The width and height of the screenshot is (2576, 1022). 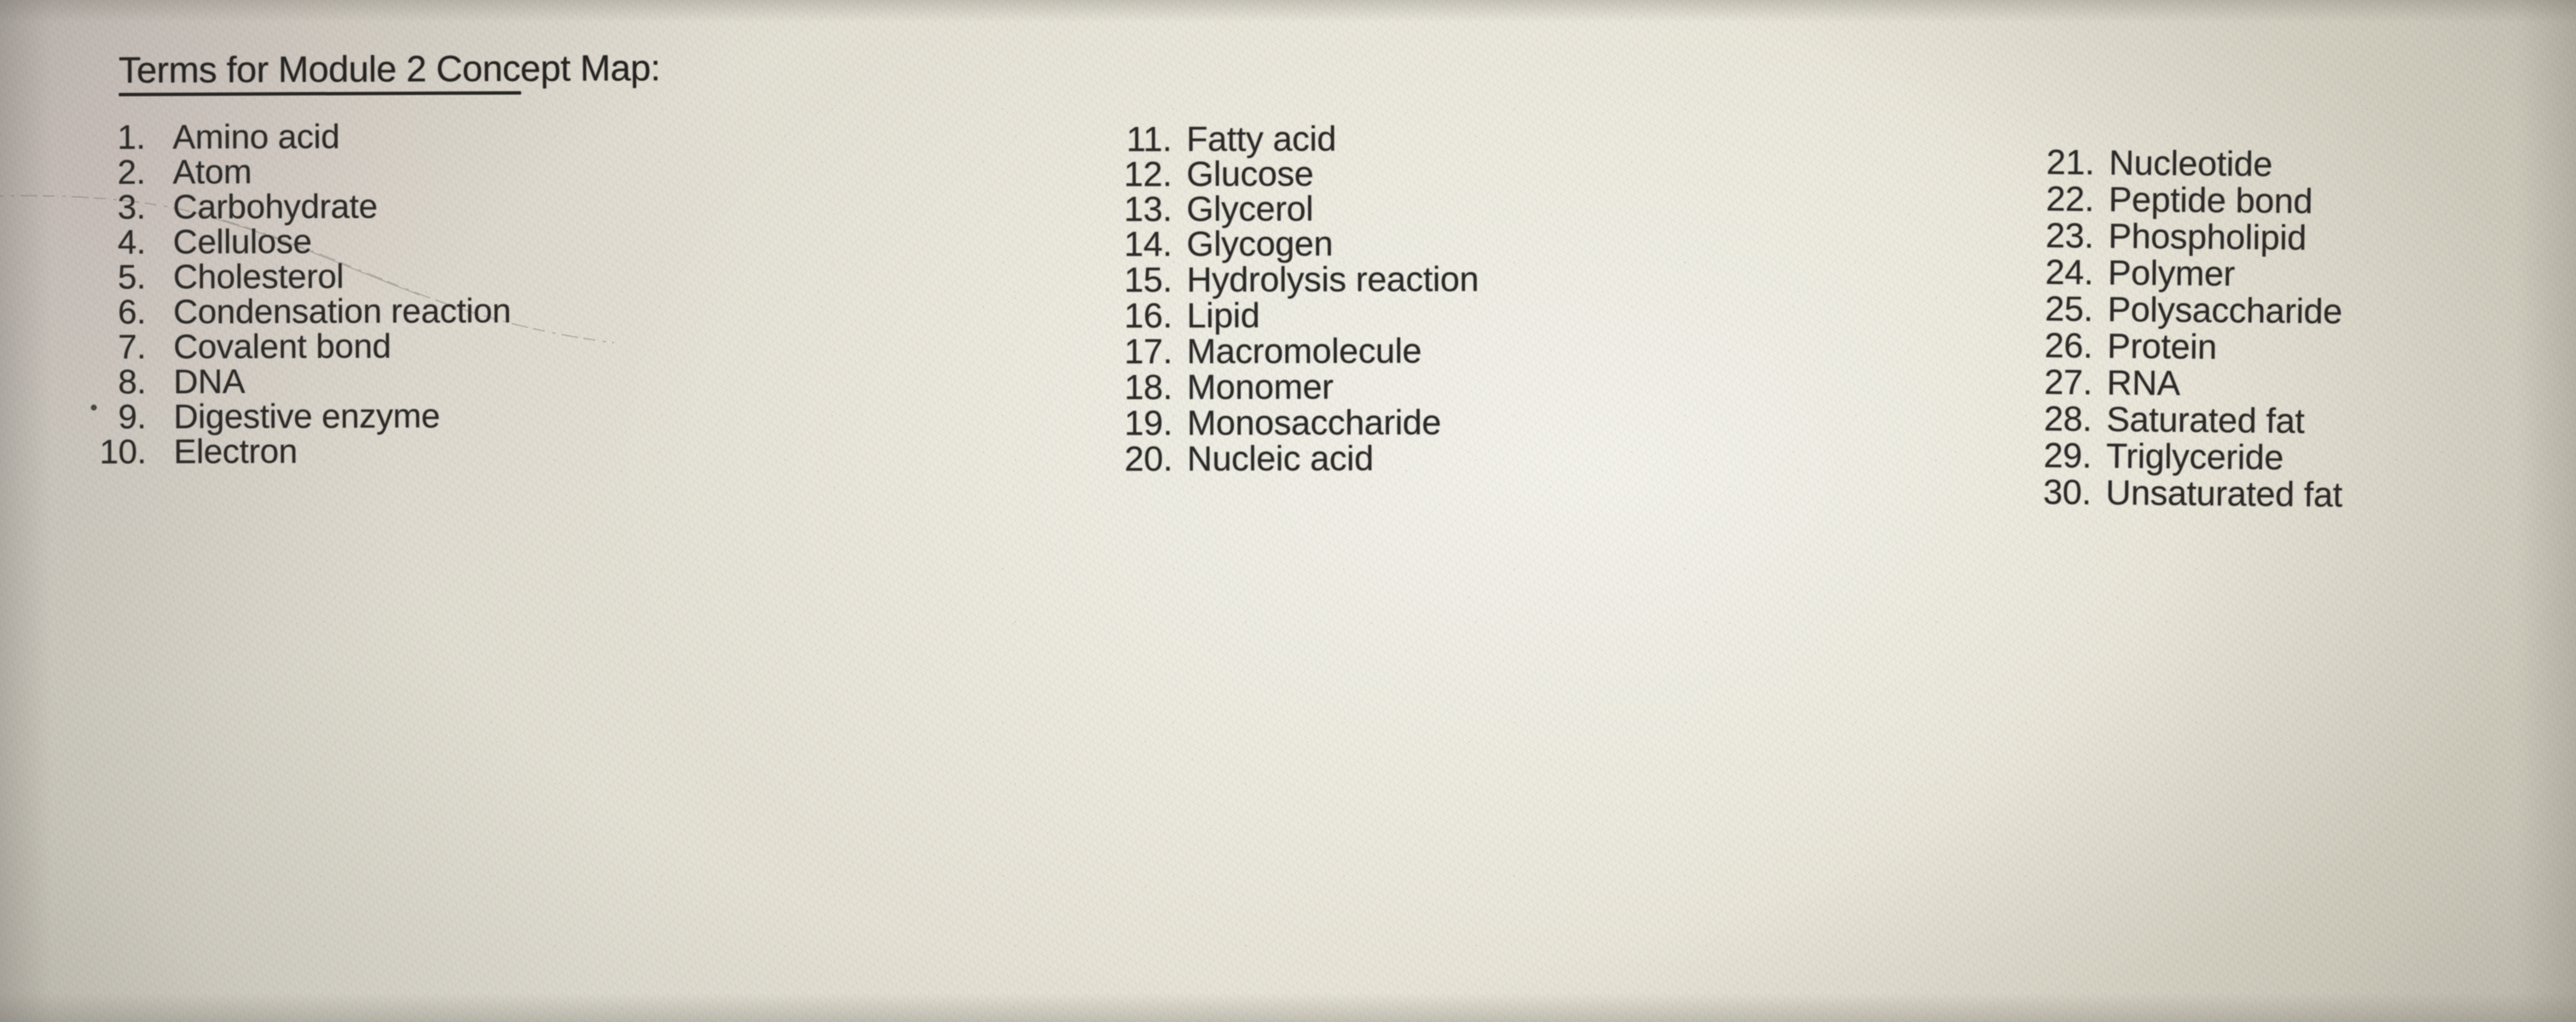 What do you see at coordinates (1288, 11) in the screenshot?
I see `photo-edge-top` at bounding box center [1288, 11].